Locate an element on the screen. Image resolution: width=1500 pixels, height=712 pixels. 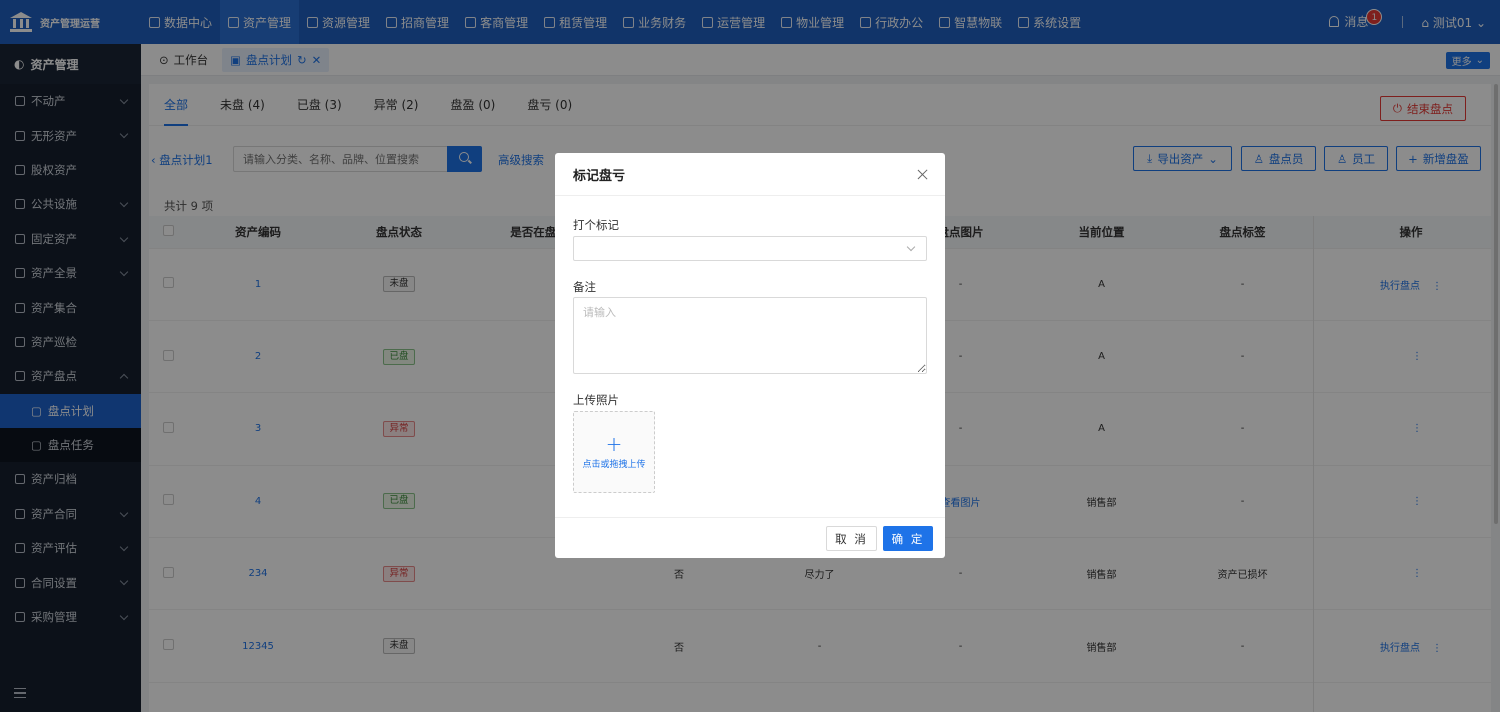
dialog-header: 标记盘亏 is located at coordinates (750, 174).